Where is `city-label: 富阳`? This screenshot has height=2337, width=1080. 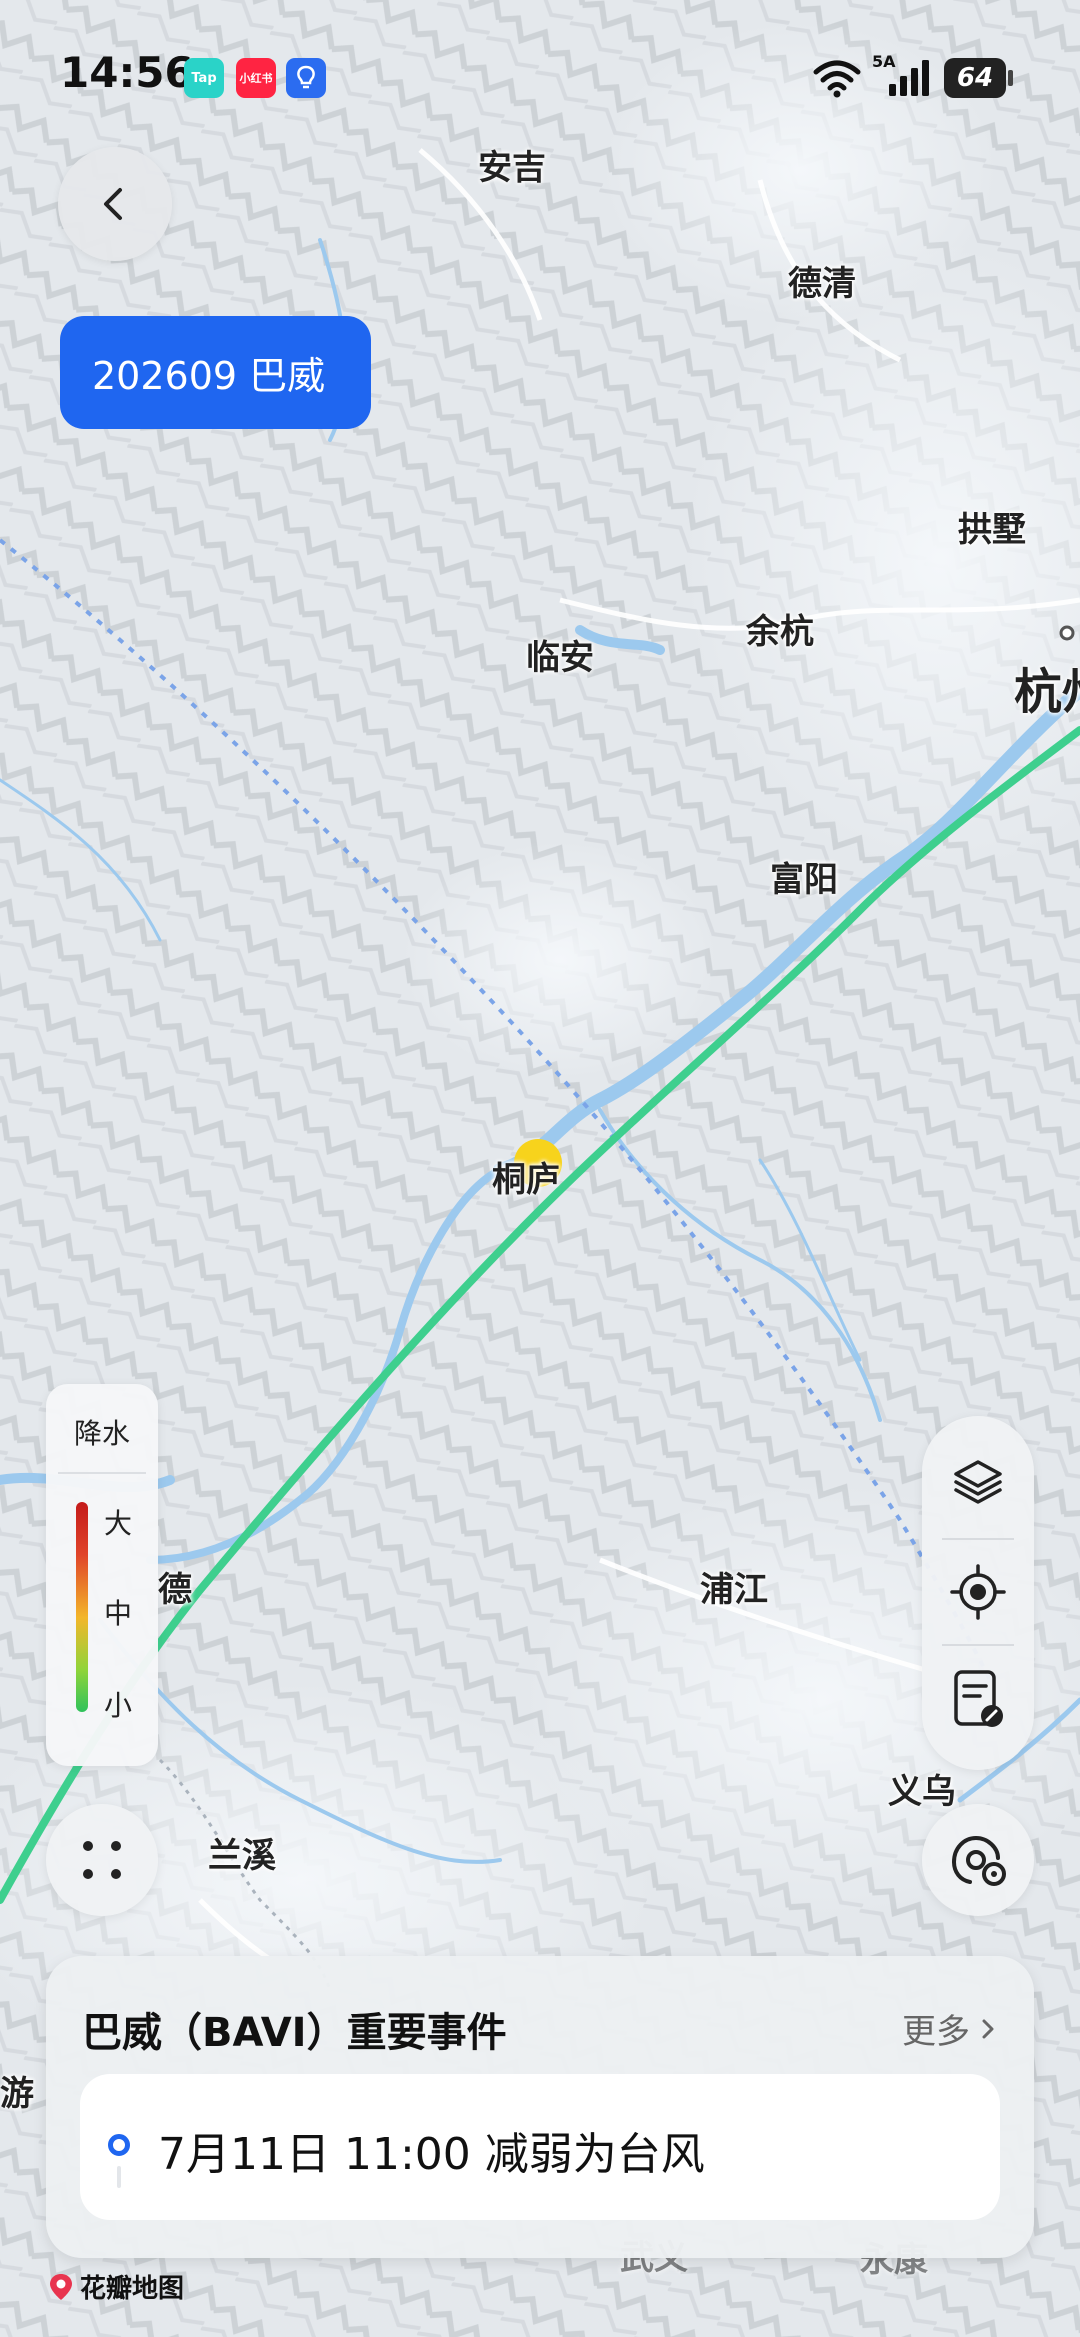 city-label: 富阳 is located at coordinates (804, 880).